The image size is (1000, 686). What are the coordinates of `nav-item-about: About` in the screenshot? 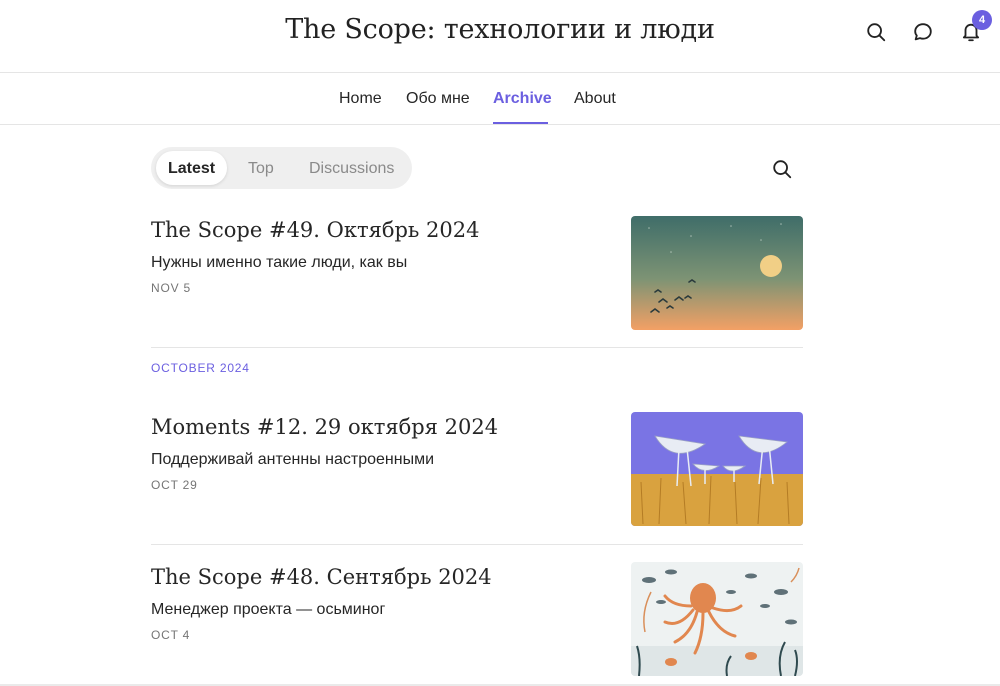 It's located at (595, 99).